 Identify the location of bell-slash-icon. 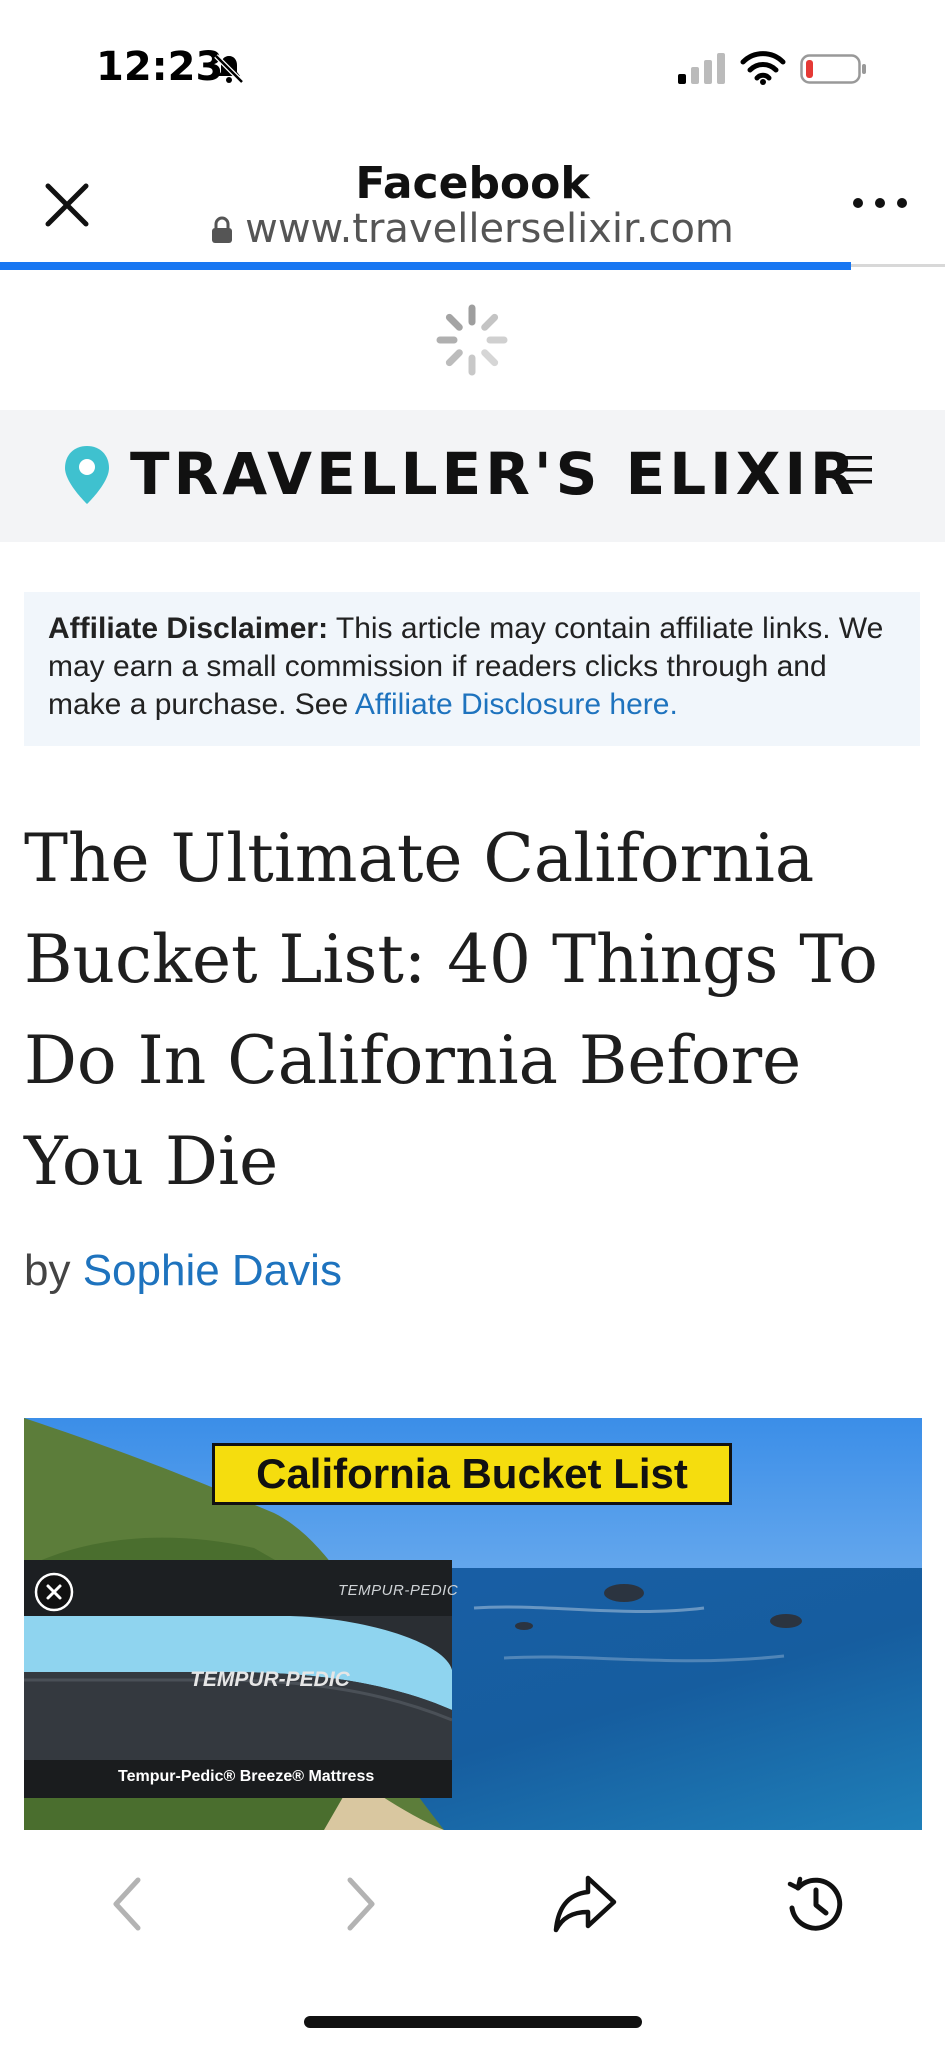
(229, 69).